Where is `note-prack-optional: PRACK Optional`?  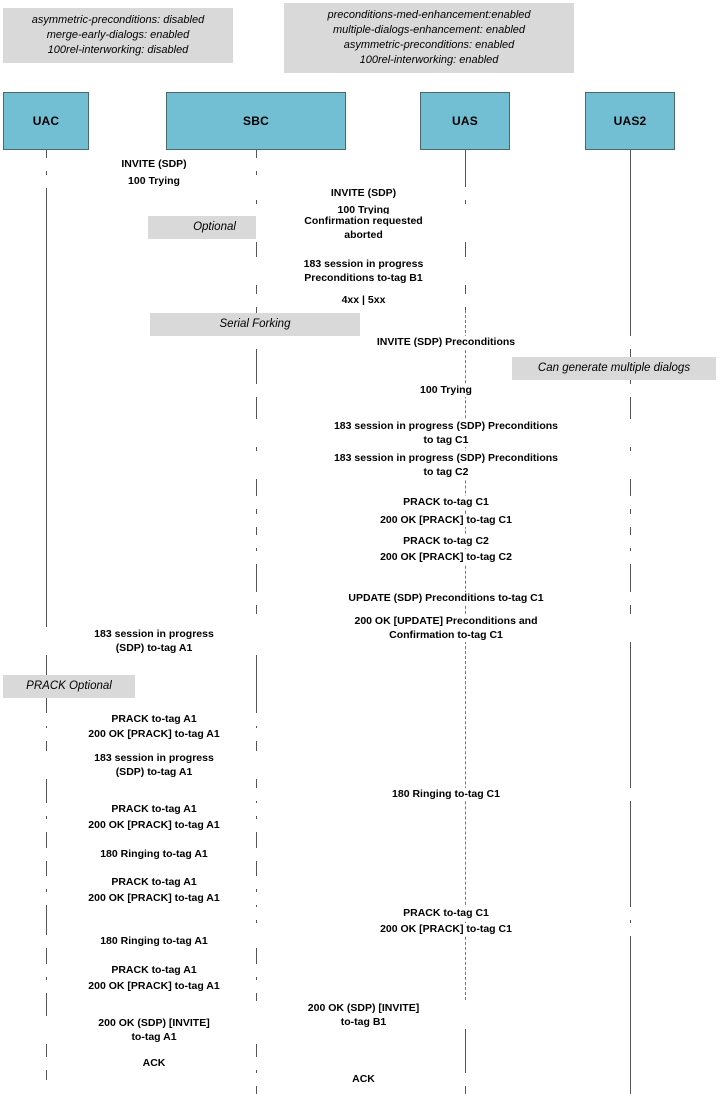
note-prack-optional: PRACK Optional is located at coordinates (69, 686).